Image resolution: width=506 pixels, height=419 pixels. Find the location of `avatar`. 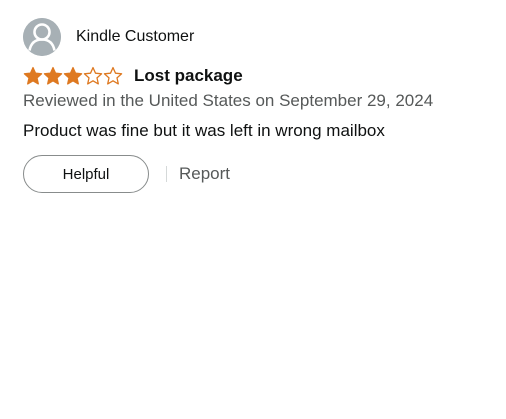

avatar is located at coordinates (42, 37).